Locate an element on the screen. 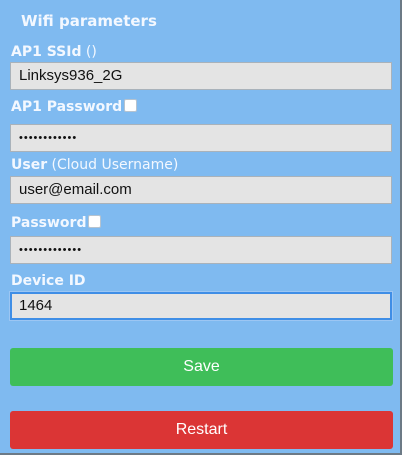 This screenshot has width=406, height=461. user-label: User (Cloud Username) is located at coordinates (94, 165).